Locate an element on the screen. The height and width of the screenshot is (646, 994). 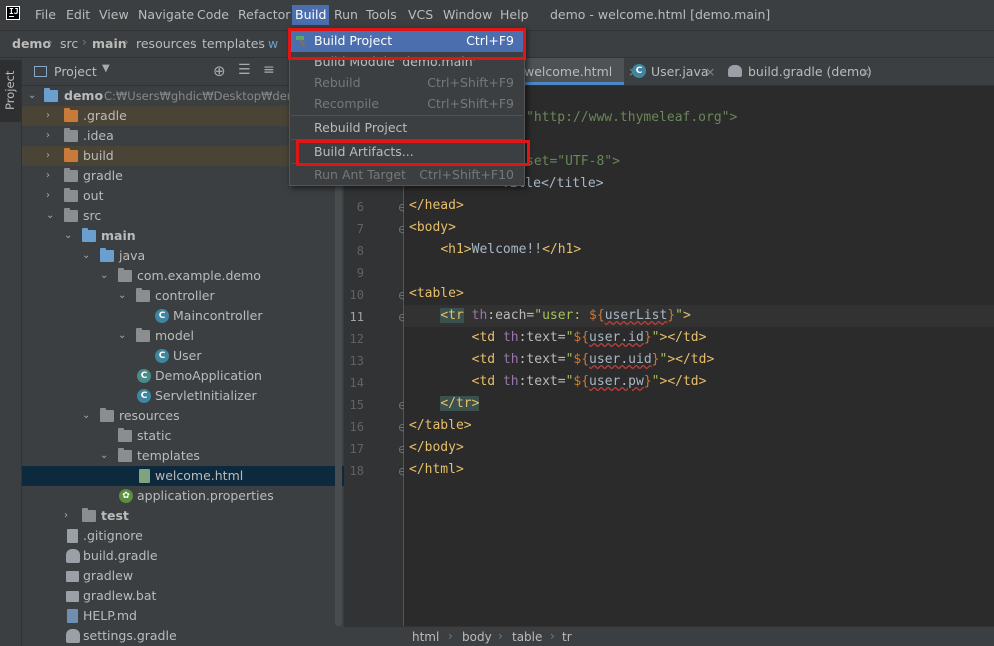
line-number: 13 is located at coordinates (356, 361).